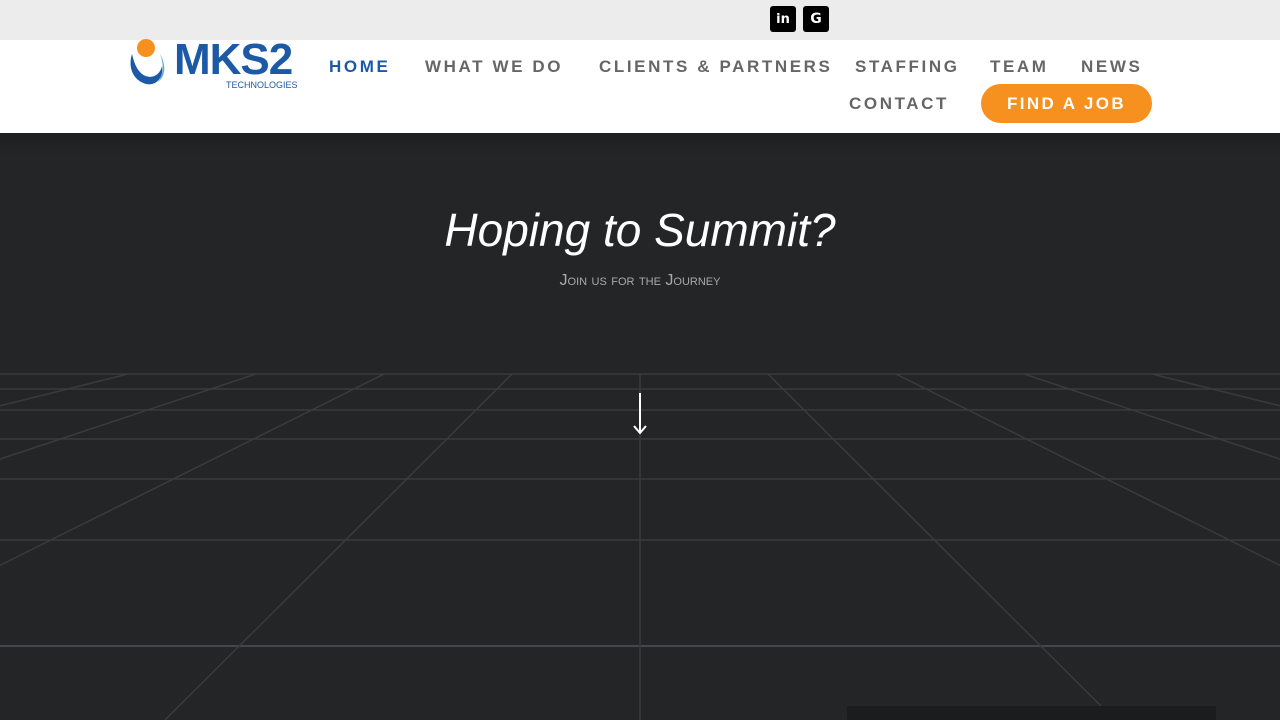 This screenshot has width=1280, height=720. I want to click on nav-home: HOME, so click(359, 67).